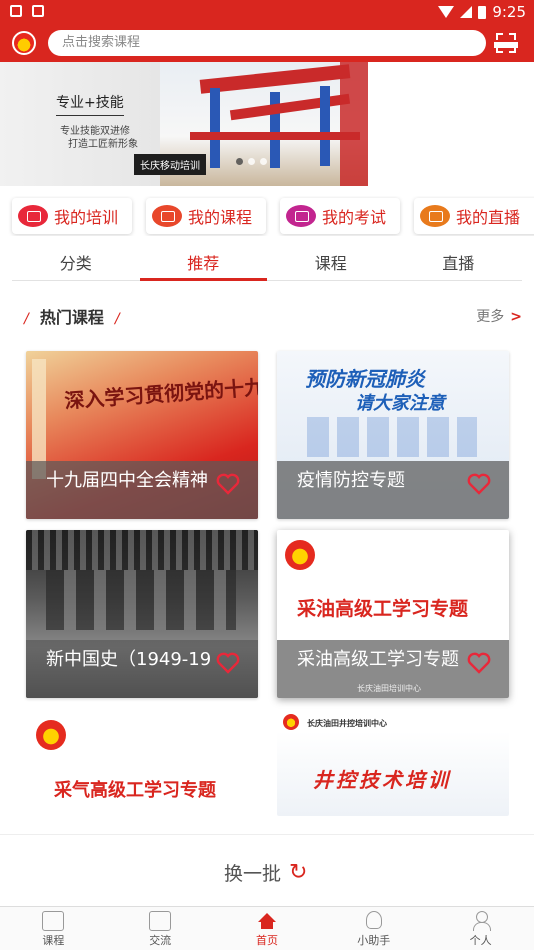 This screenshot has height=950, width=534. I want to click on course-card: 采油高级工学习专题 采油高级工学习专题 长庆油田培训中心, so click(393, 614).